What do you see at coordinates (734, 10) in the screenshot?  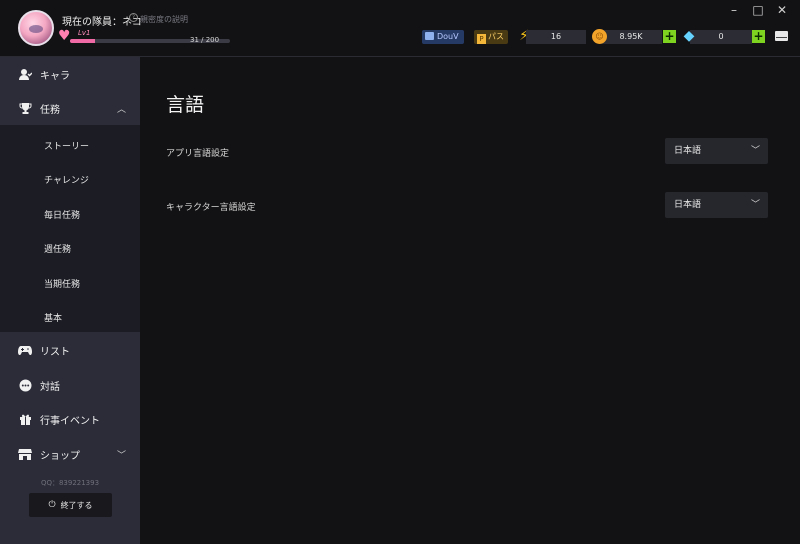 I see `minimize-button: –` at bounding box center [734, 10].